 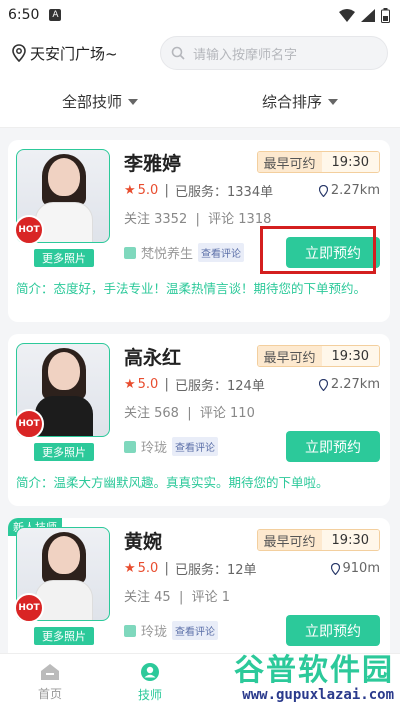 What do you see at coordinates (50, 672) in the screenshot?
I see `home-icon` at bounding box center [50, 672].